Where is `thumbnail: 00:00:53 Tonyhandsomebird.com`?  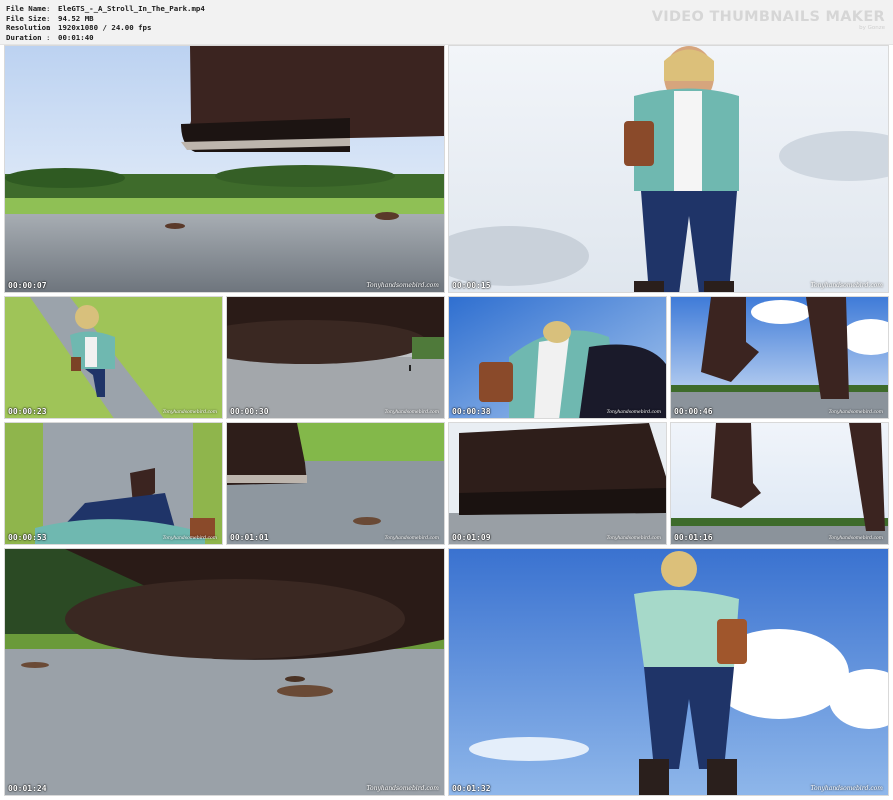
thumbnail: 00:00:53 Tonyhandsomebird.com is located at coordinates (113, 483).